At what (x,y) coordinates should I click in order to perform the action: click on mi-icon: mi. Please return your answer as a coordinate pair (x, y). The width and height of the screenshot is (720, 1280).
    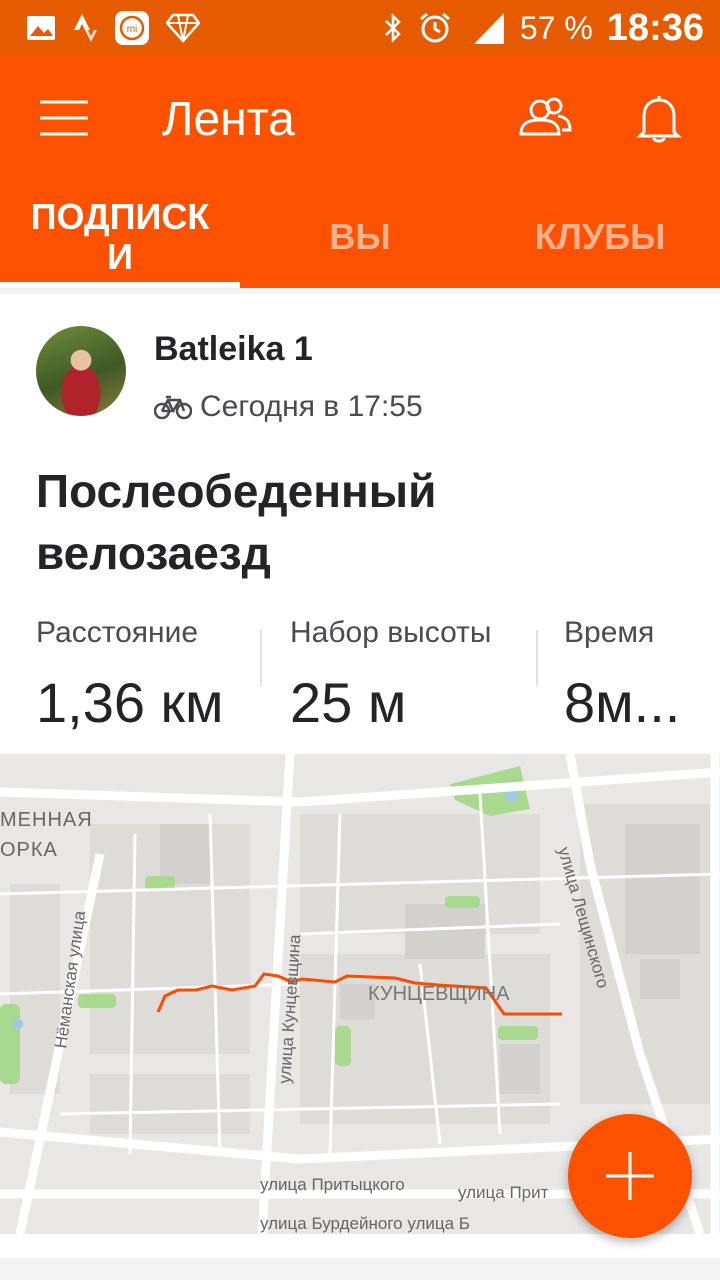
    Looking at the image, I should click on (132, 28).